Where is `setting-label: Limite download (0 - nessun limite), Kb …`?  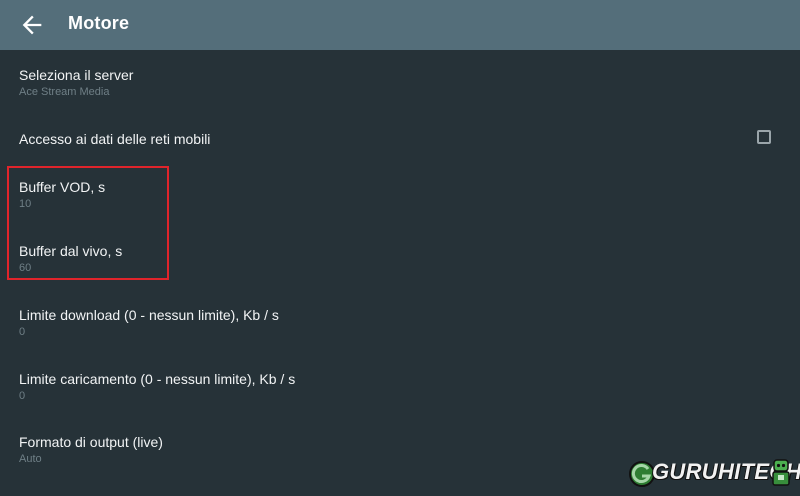
setting-label: Limite download (0 - nessun limite), Kb … is located at coordinates (149, 315).